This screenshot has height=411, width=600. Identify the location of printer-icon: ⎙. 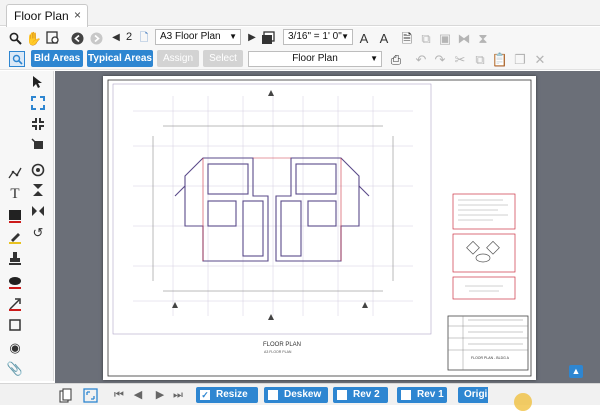
(396, 59).